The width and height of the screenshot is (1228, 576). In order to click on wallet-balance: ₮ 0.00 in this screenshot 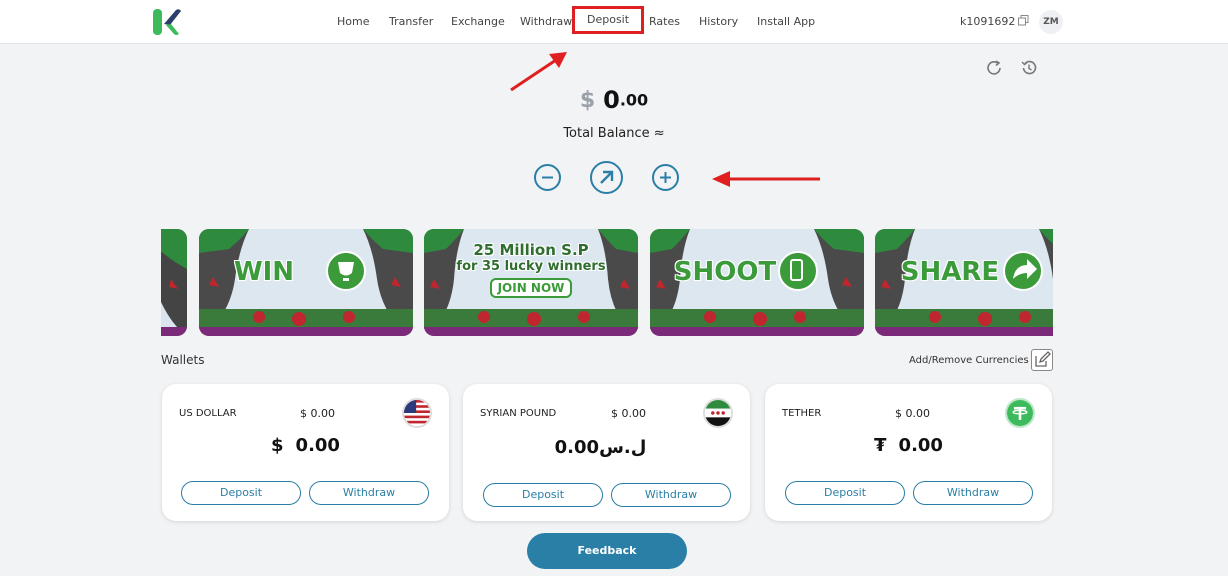, I will do `click(908, 445)`.